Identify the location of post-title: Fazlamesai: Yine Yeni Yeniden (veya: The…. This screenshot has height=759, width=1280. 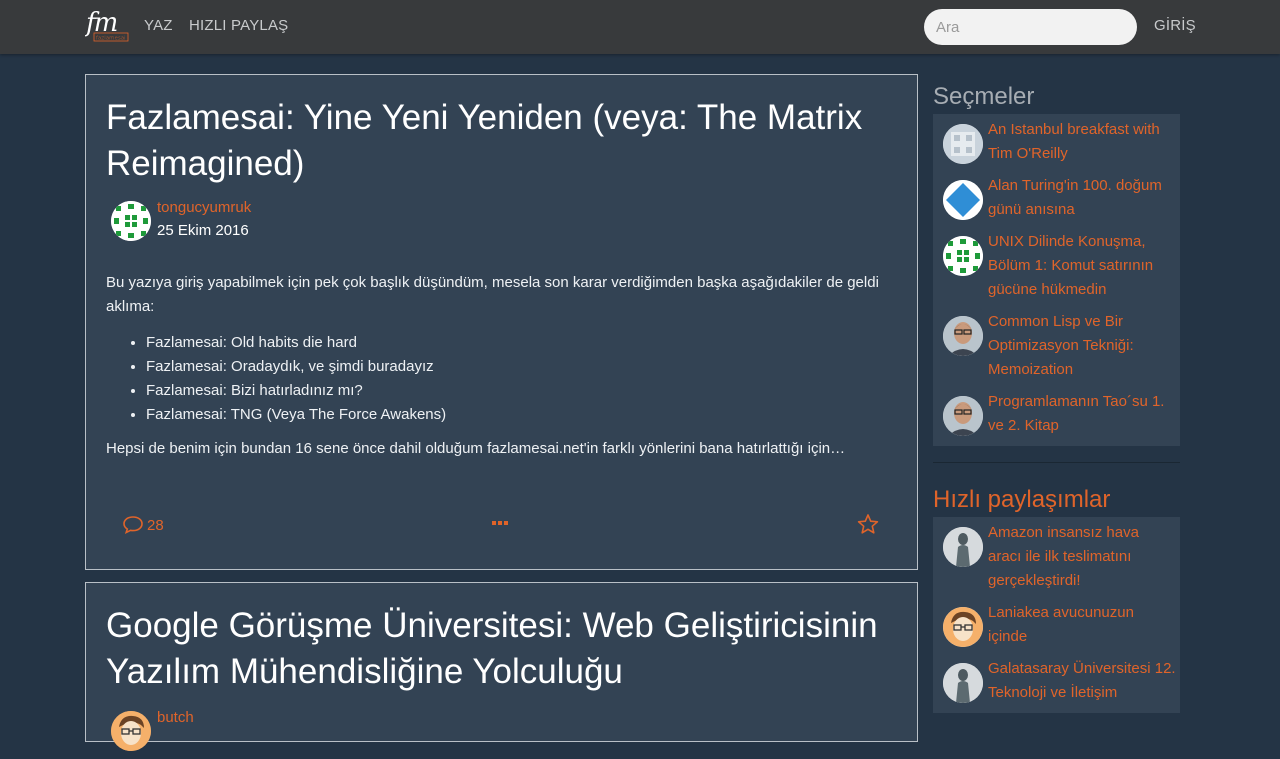
(501, 131).